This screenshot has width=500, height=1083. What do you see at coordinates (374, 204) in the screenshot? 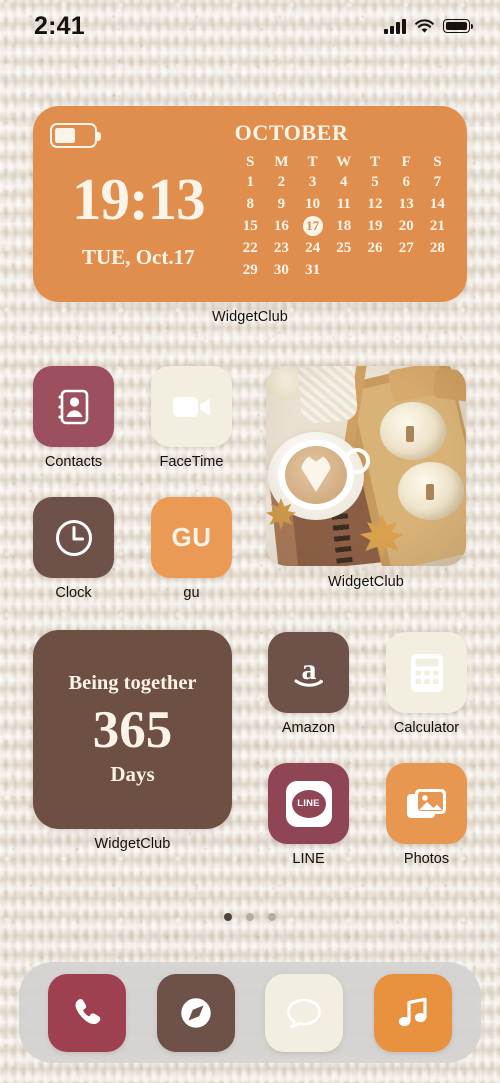
I see `calendar-day-12: 12` at bounding box center [374, 204].